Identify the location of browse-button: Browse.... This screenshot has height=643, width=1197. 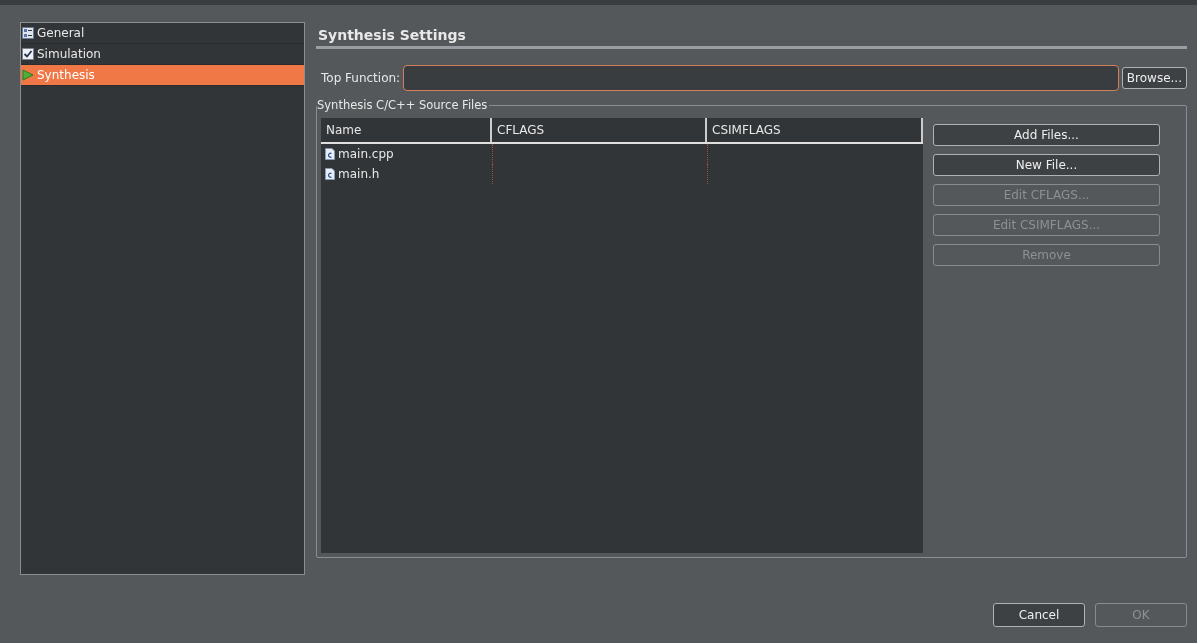
(1154, 78).